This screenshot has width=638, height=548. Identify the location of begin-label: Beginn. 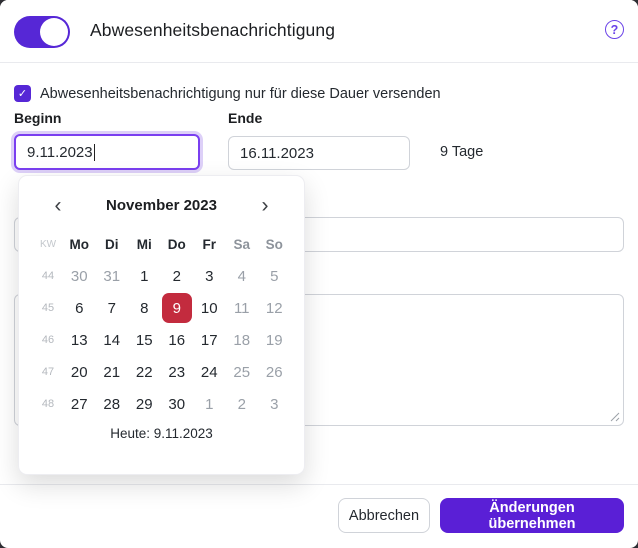
(38, 118).